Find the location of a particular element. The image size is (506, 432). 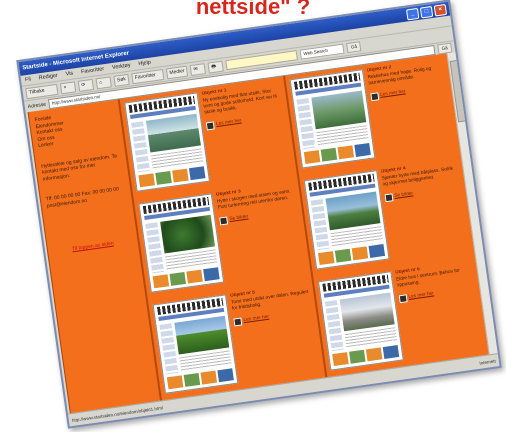

toolbar-go-button: Gå is located at coordinates (354, 47).